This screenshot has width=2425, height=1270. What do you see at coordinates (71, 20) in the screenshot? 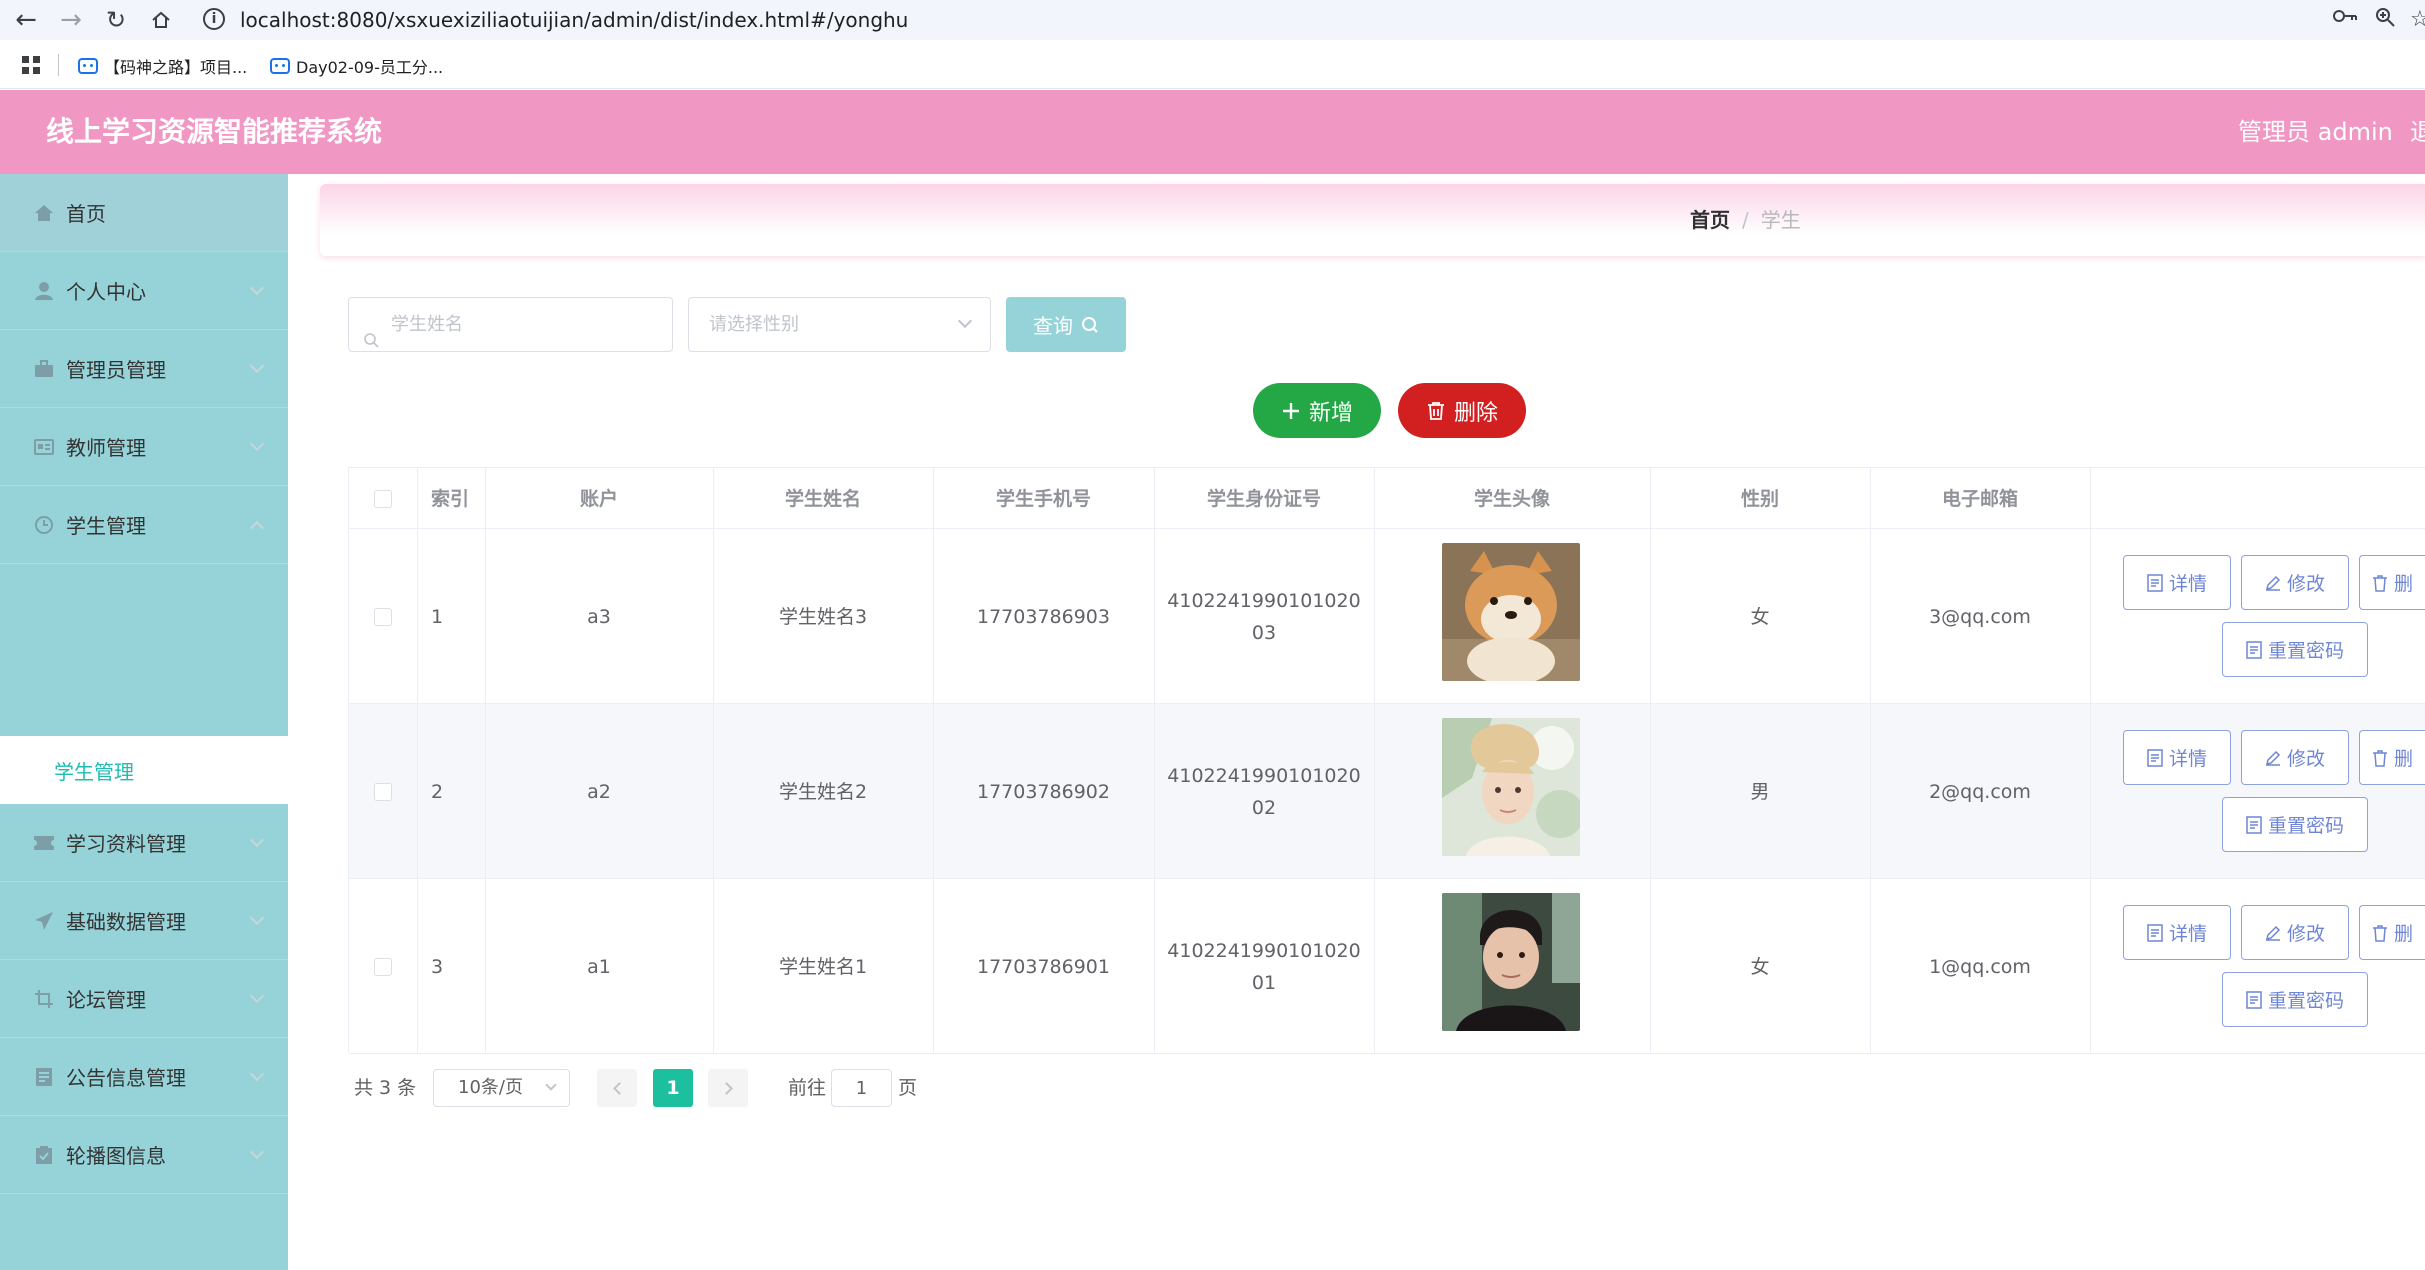
I see `forward-arrow-icon: →` at bounding box center [71, 20].